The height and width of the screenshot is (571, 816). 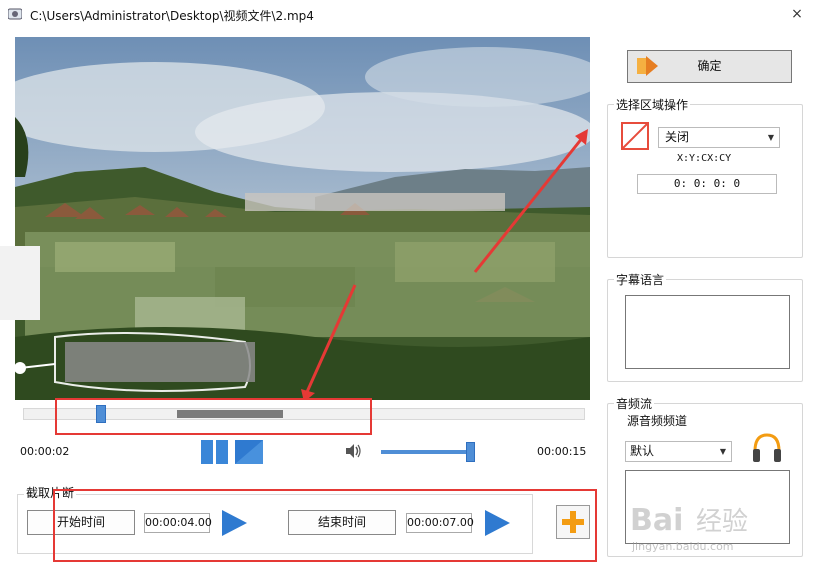 I want to click on audio-channel-label: 源音频频道, so click(x=657, y=421).